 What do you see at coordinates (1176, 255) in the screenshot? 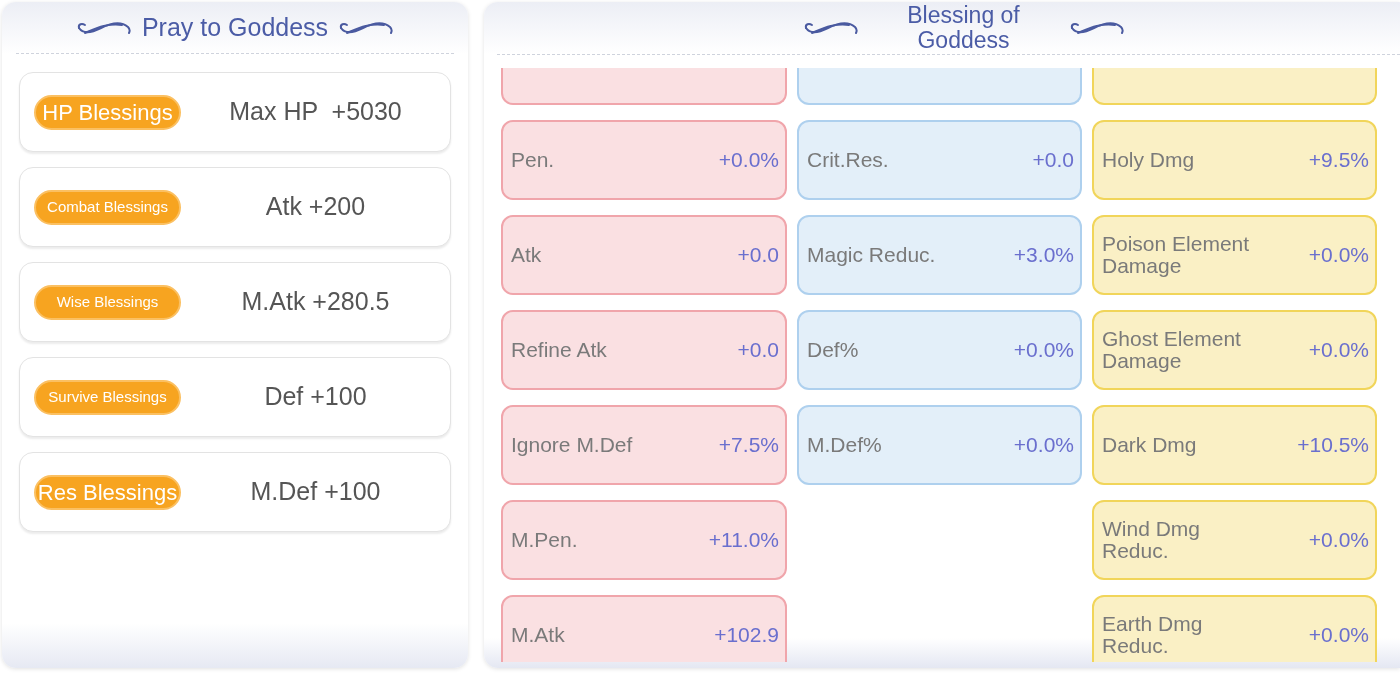
I see `stat-label: Poison Element Damage` at bounding box center [1176, 255].